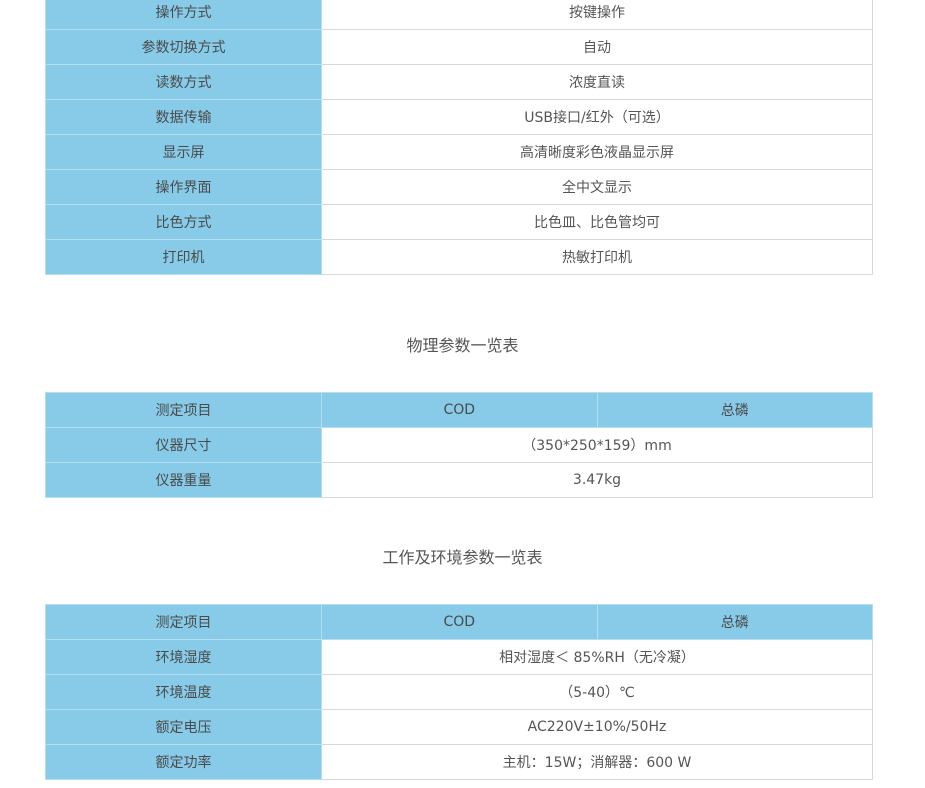  I want to click on row-label: 打印机, so click(183, 257).